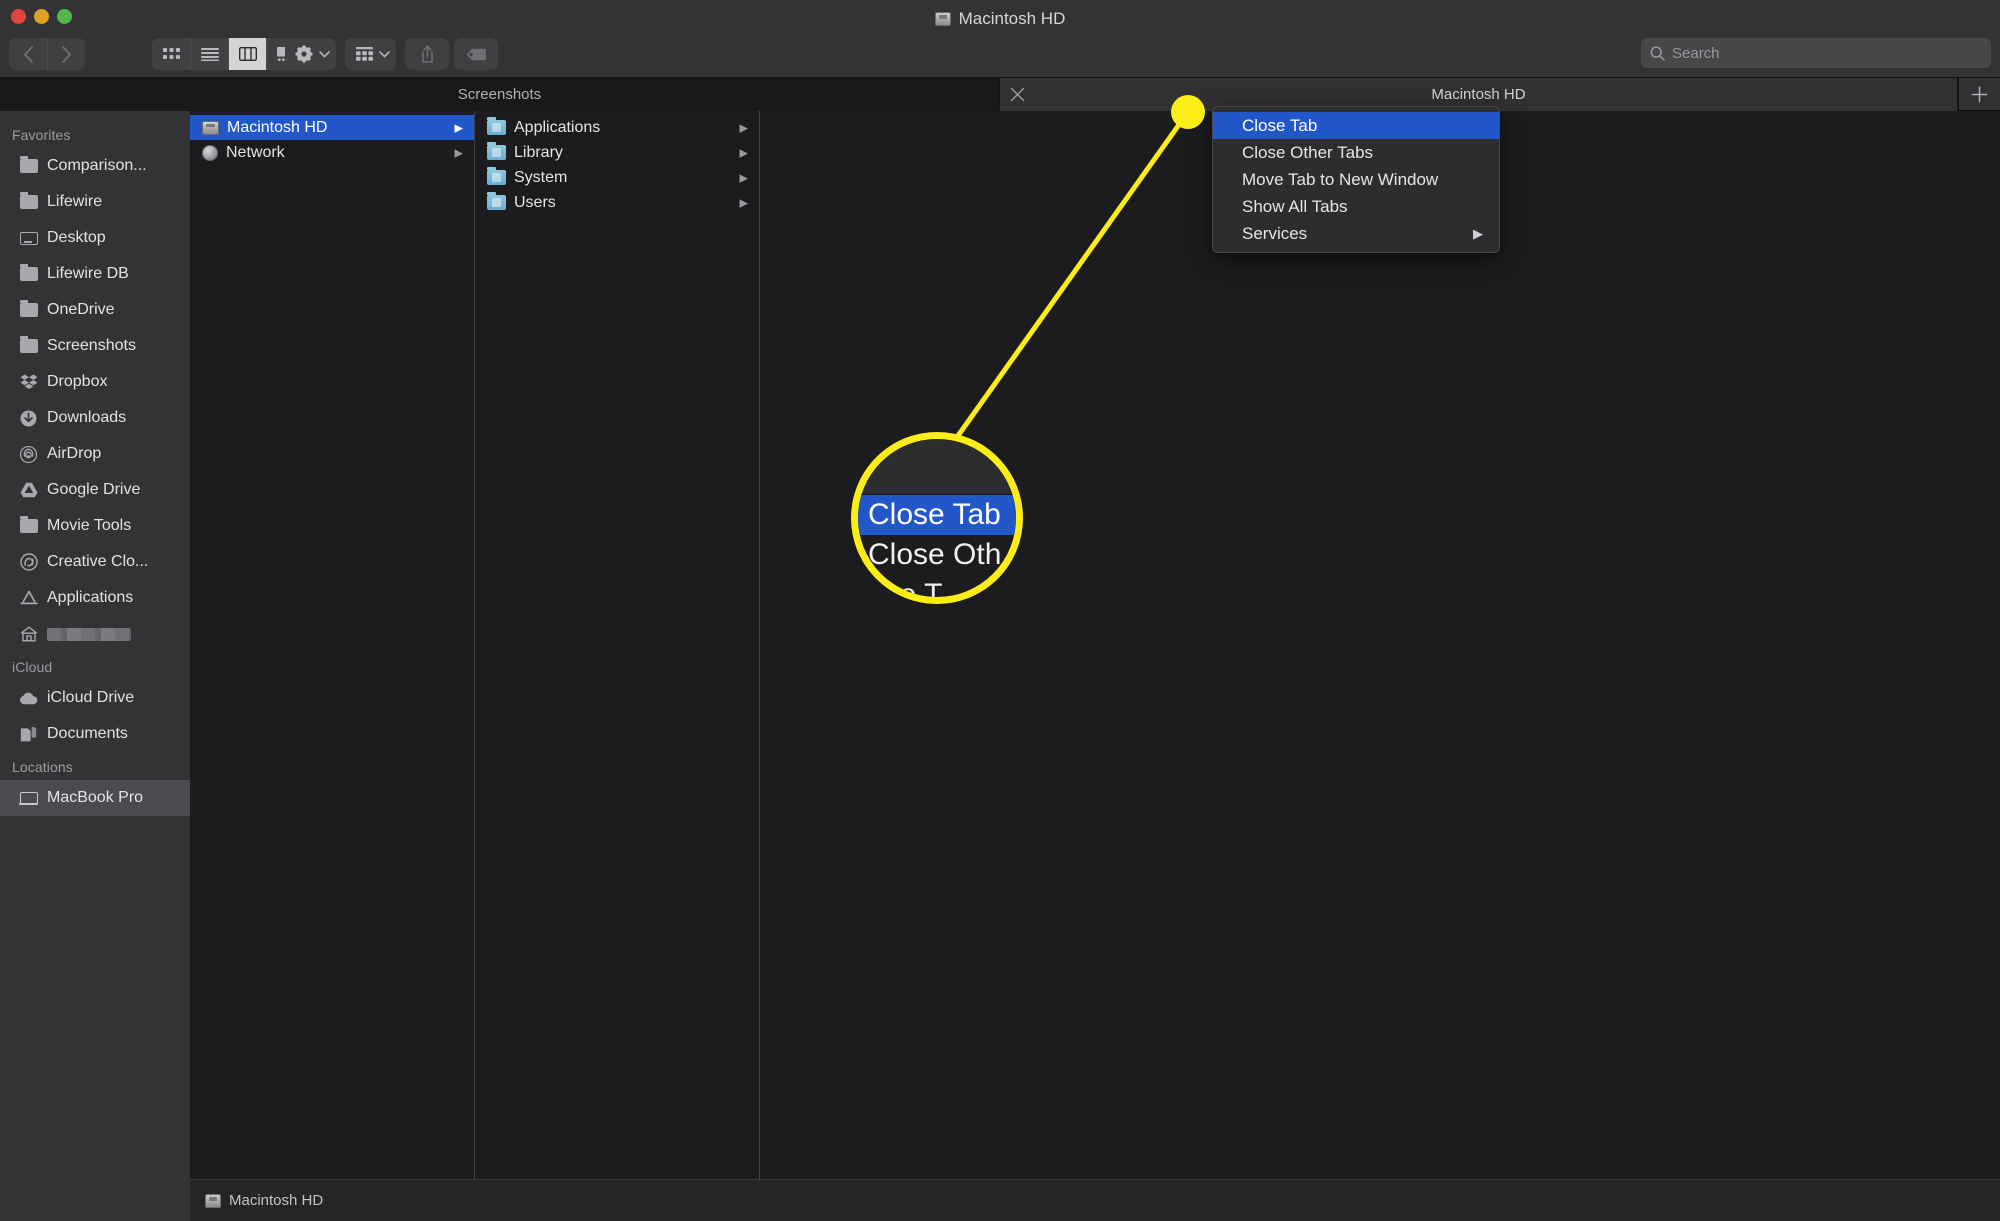 The height and width of the screenshot is (1221, 2000). I want to click on sidebar-section-favorites: Favorites, so click(41, 135).